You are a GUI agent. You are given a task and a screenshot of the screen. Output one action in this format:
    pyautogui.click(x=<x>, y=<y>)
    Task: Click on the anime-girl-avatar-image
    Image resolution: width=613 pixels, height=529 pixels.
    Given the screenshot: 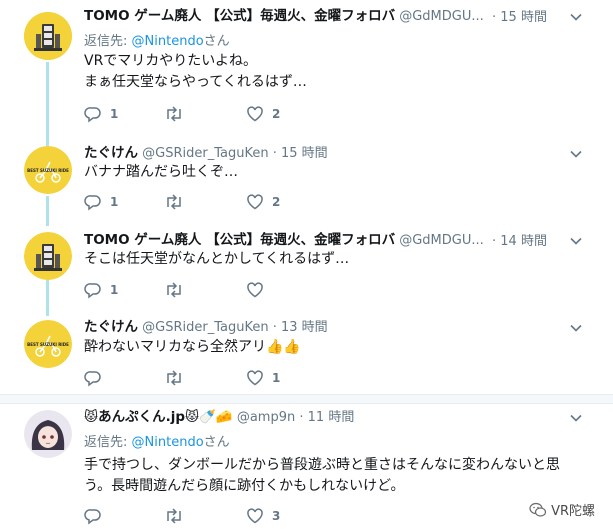 What is the action you would take?
    pyautogui.click(x=48, y=434)
    